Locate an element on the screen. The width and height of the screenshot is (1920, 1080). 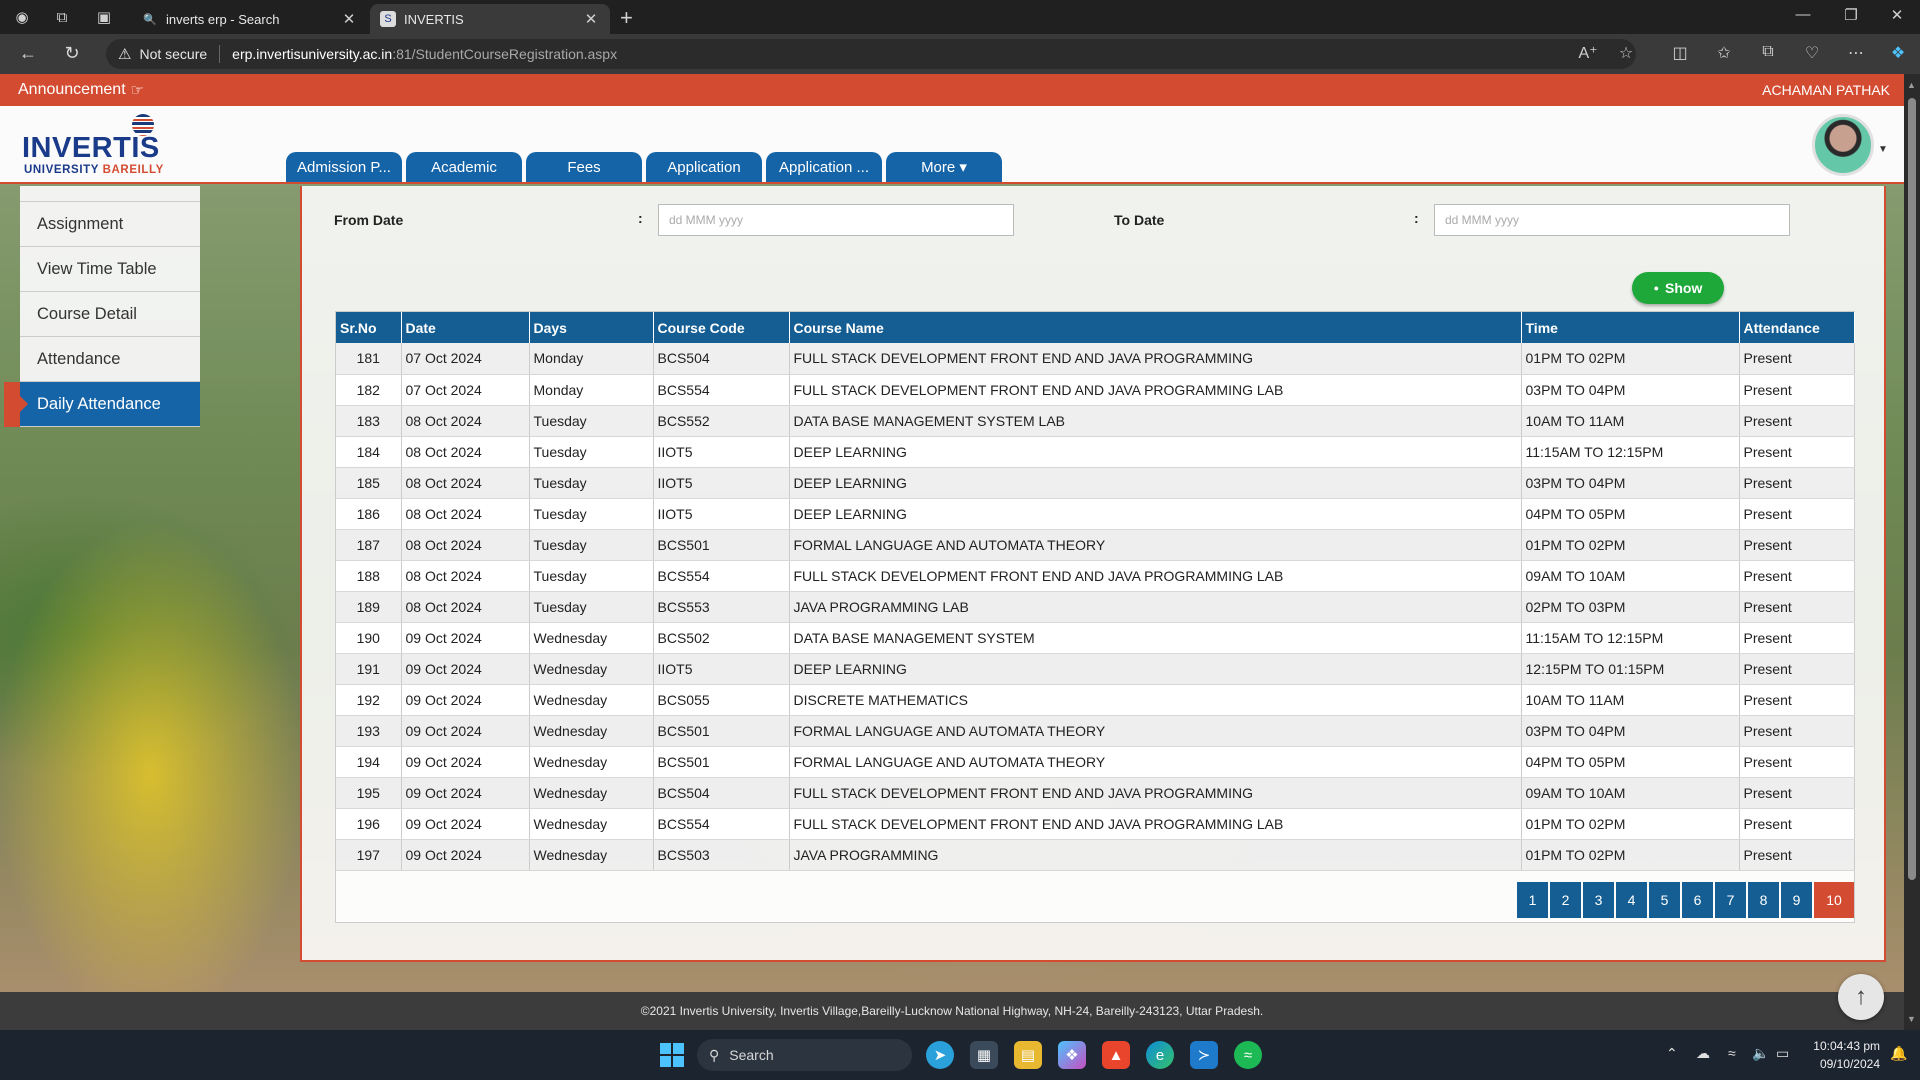
search-favicon-icon: 🔍 is located at coordinates (150, 19).